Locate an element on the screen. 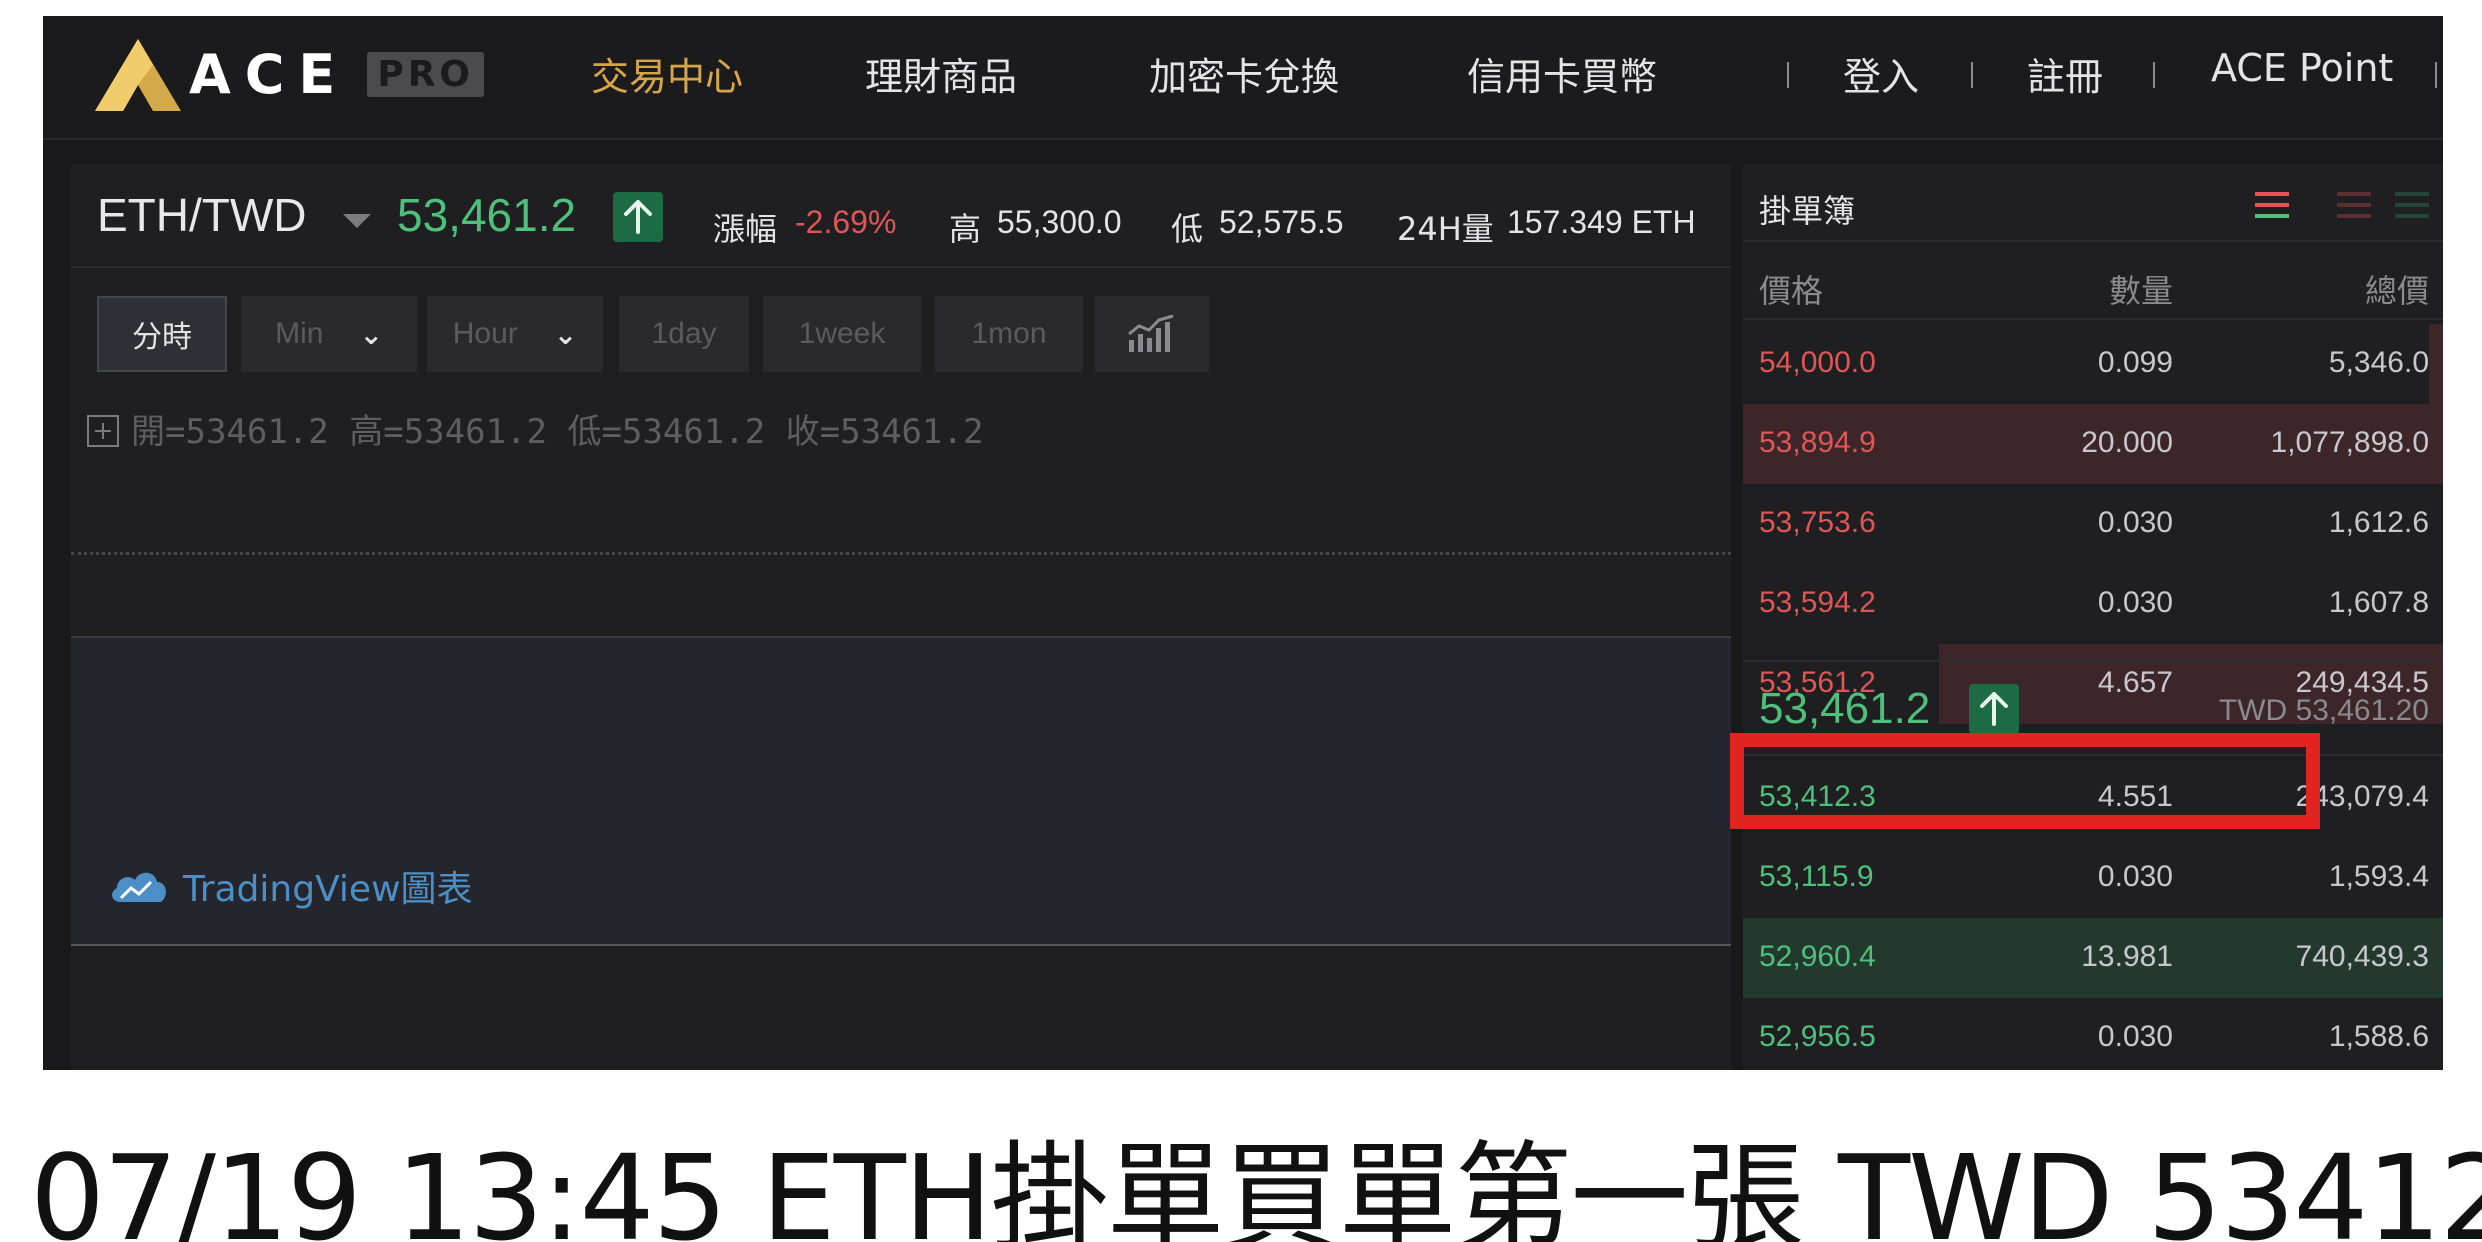 The image size is (2482, 1242). ask-price: 53,594.2 is located at coordinates (1817, 602).